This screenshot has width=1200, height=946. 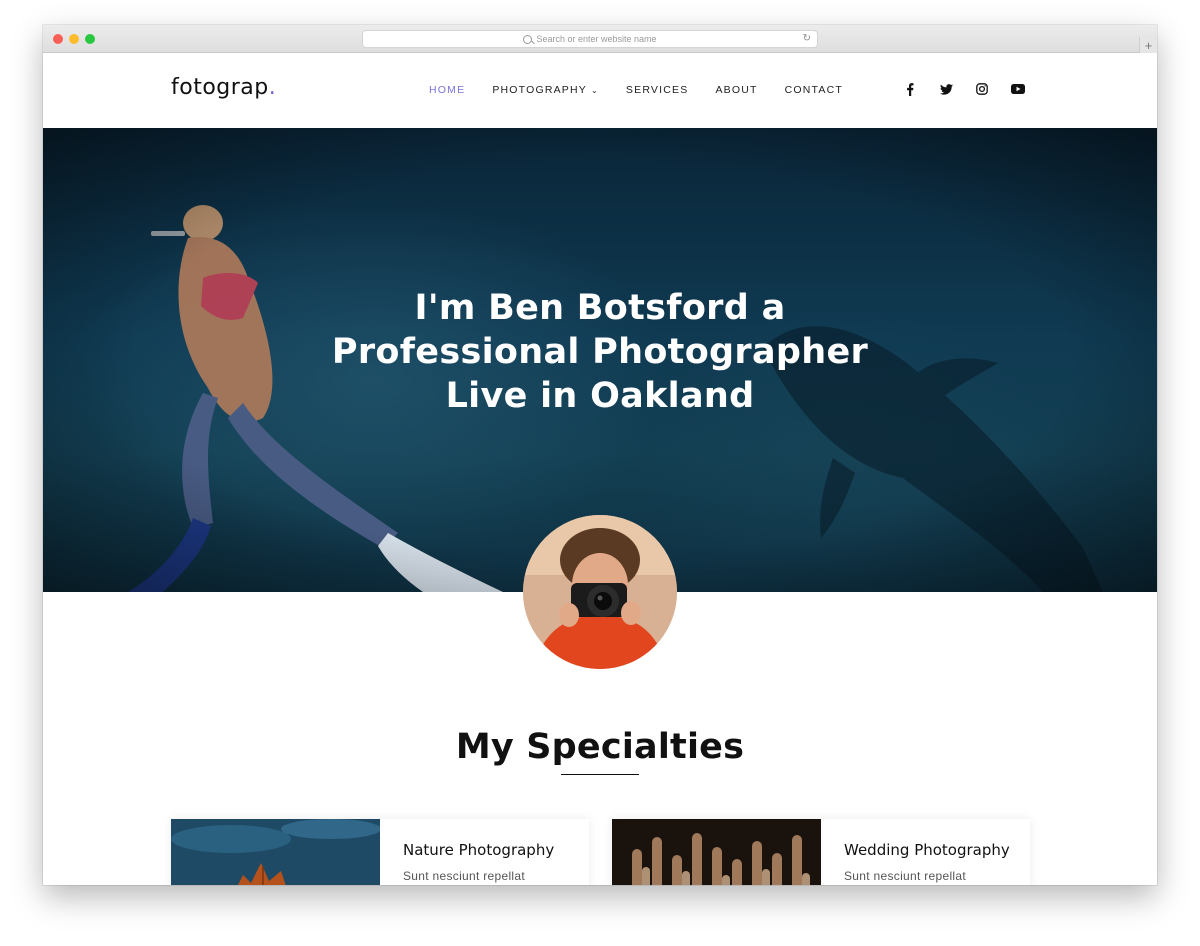 What do you see at coordinates (736, 90) in the screenshot?
I see `nav-item-about: ABOUT` at bounding box center [736, 90].